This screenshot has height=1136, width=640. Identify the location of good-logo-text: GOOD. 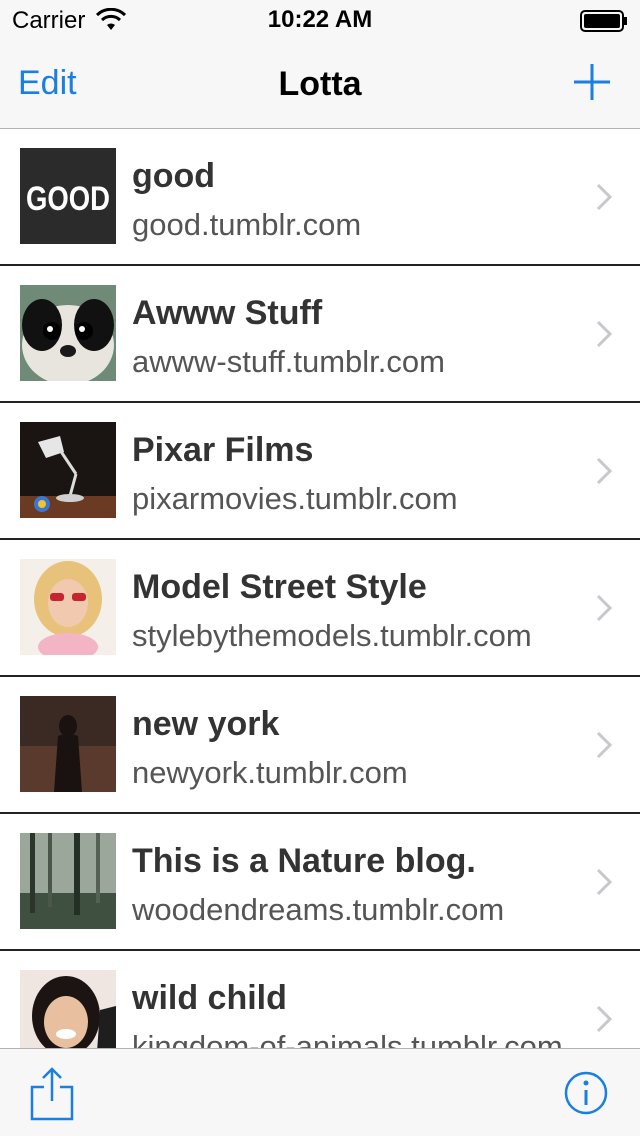
(68, 199).